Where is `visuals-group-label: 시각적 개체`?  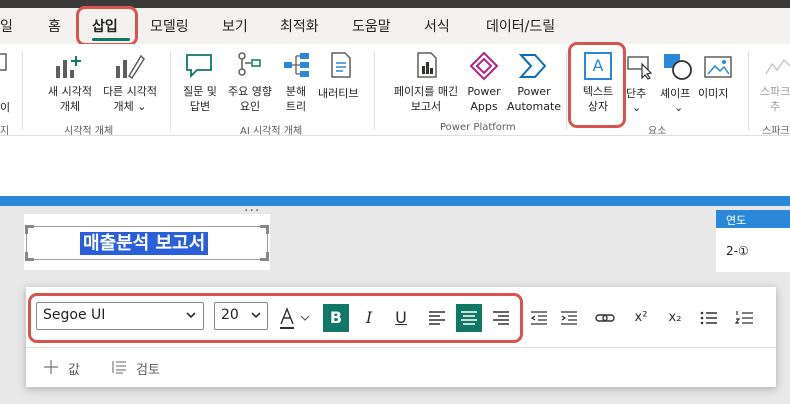 visuals-group-label: 시각적 개체 is located at coordinates (89, 131).